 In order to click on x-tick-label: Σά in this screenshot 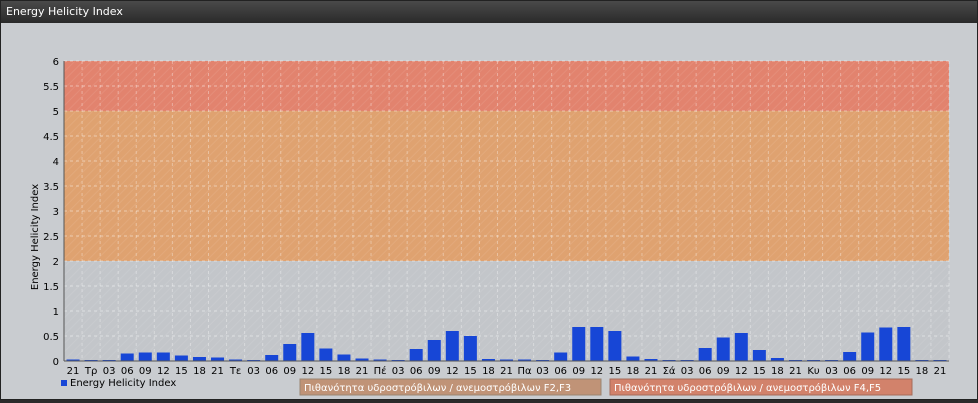, I will do `click(669, 371)`.